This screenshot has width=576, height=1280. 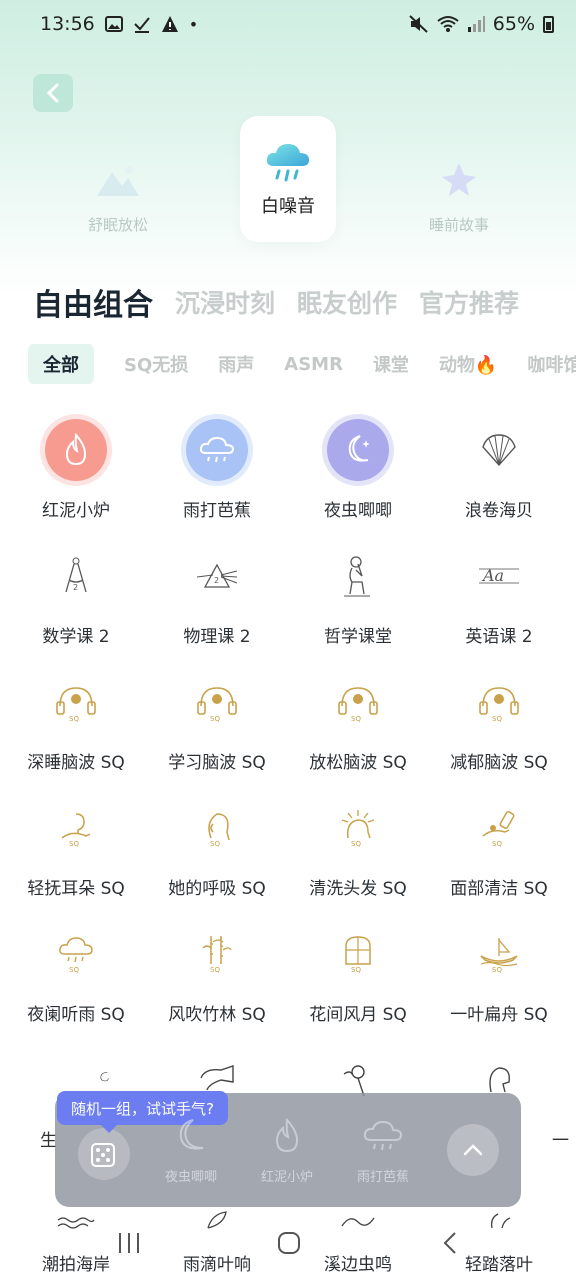 I want to click on sound-item: SQ 面部清洁 SQ, so click(x=499, y=845).